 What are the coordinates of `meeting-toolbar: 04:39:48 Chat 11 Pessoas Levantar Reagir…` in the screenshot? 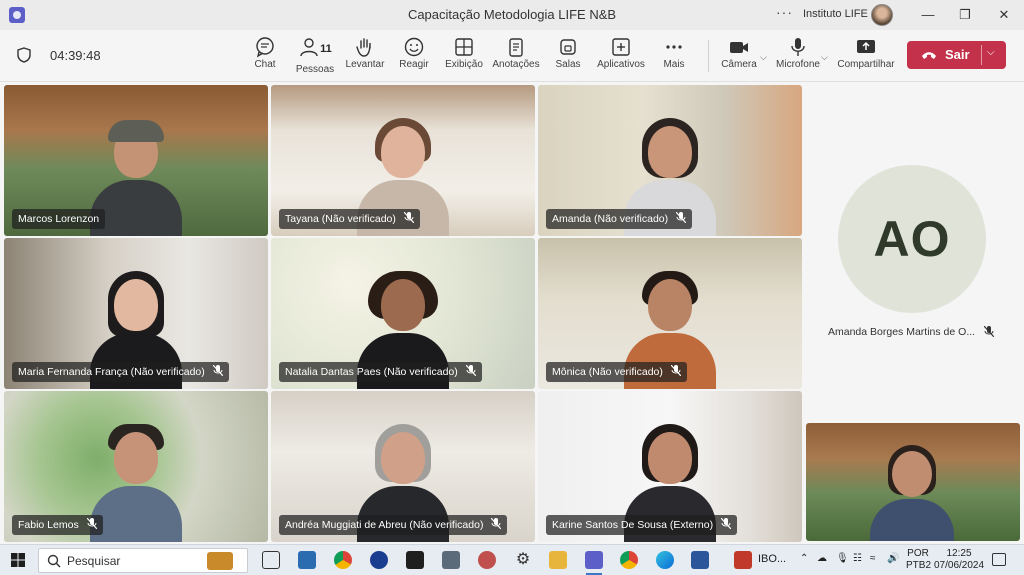 It's located at (512, 56).